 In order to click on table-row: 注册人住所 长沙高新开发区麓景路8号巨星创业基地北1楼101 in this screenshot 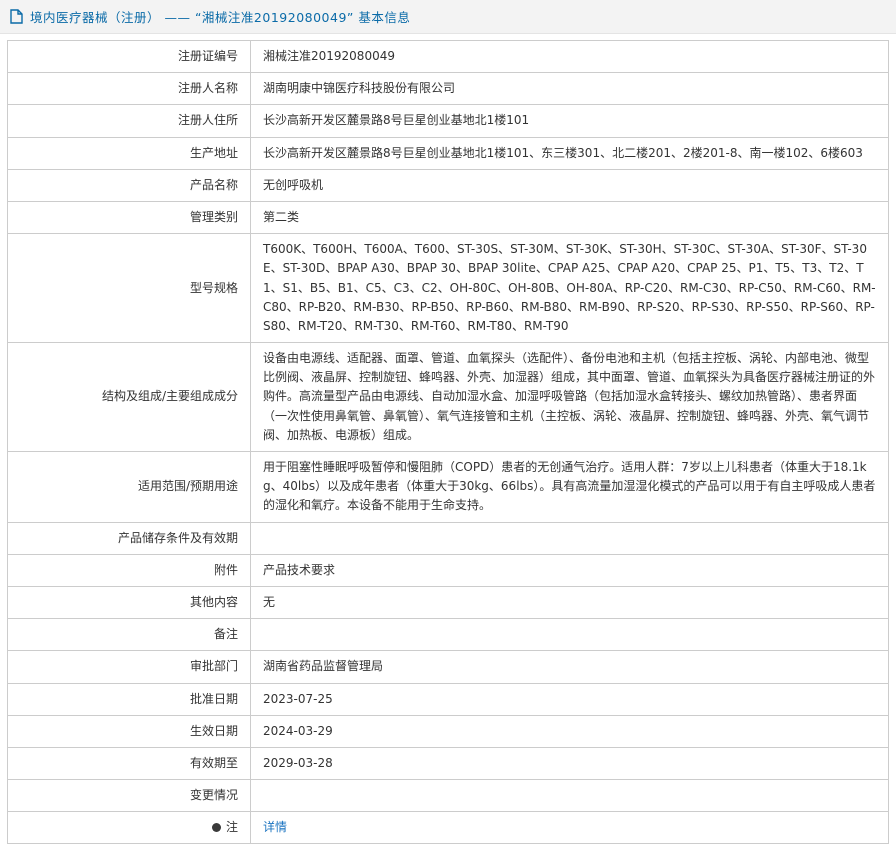, I will do `click(448, 121)`.